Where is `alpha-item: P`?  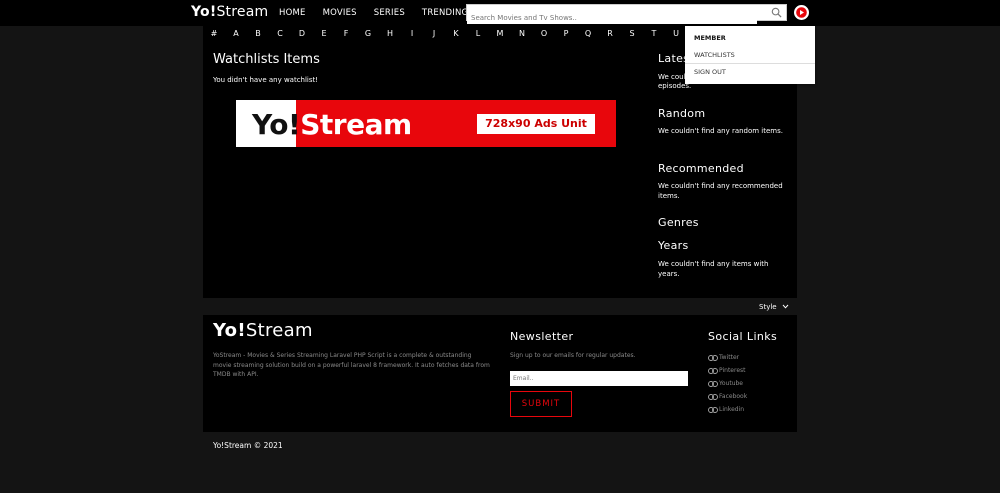
alpha-item: P is located at coordinates (566, 33).